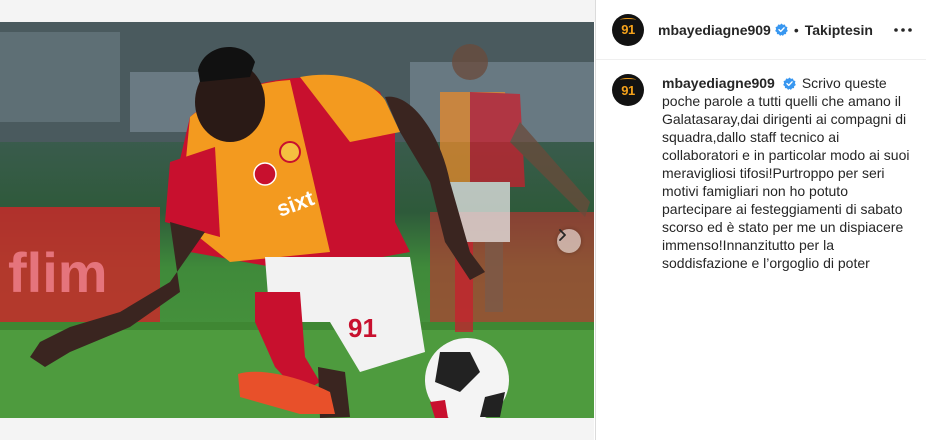 This screenshot has height=440, width=926. I want to click on more-options-icon, so click(903, 29).